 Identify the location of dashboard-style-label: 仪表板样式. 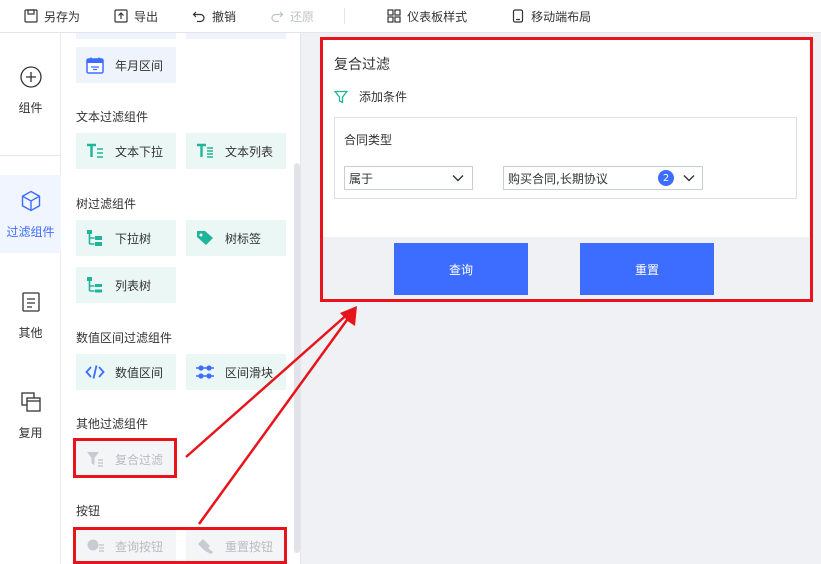
(437, 16).